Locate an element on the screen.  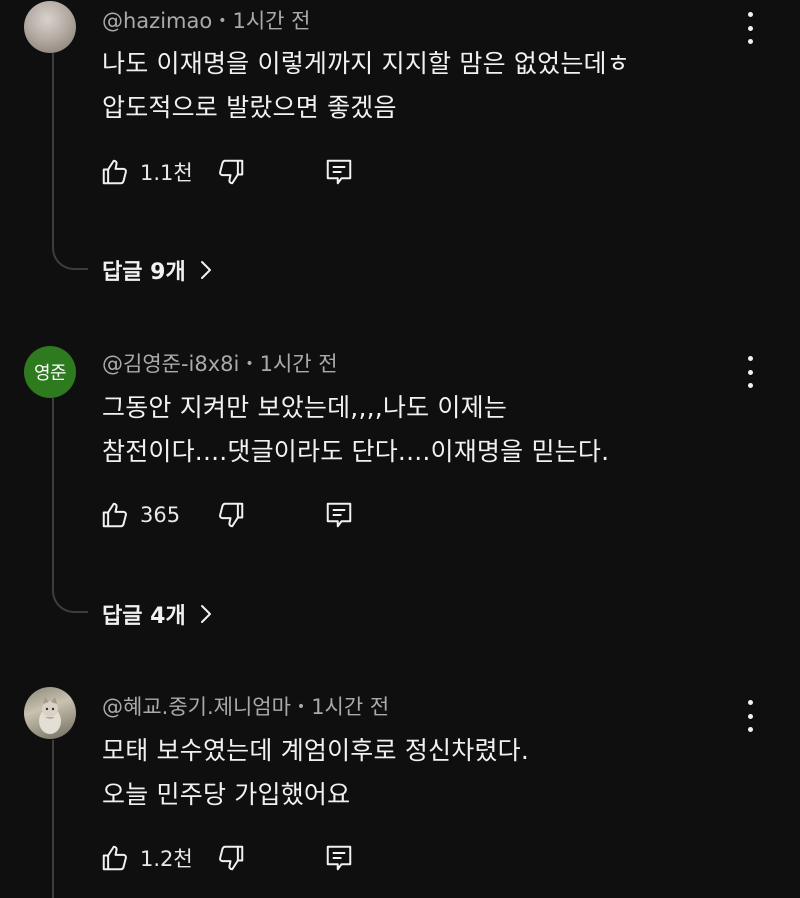
reply-button is located at coordinates (339, 858).